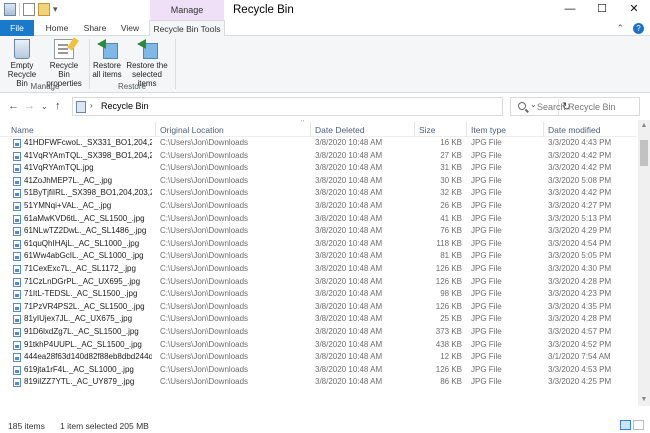 Image resolution: width=650 pixels, height=433 pixels. Describe the element at coordinates (29, 106) in the screenshot. I see `forward-arrow-icon: →` at that location.